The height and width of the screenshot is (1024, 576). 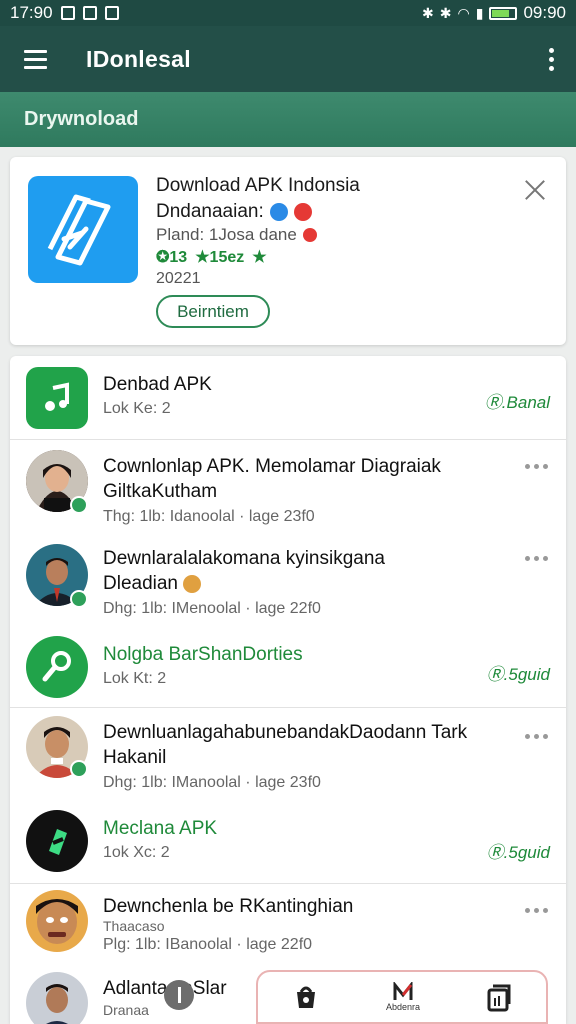 I want to click on item-title: Dewnlaralalakomana kyinsikgana, so click(x=244, y=558).